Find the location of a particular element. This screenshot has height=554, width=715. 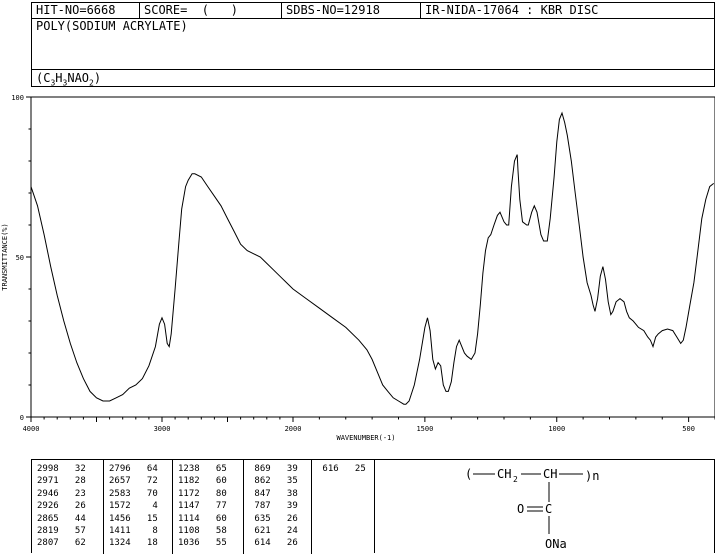

x-tick-label: 500 is located at coordinates (688, 429).